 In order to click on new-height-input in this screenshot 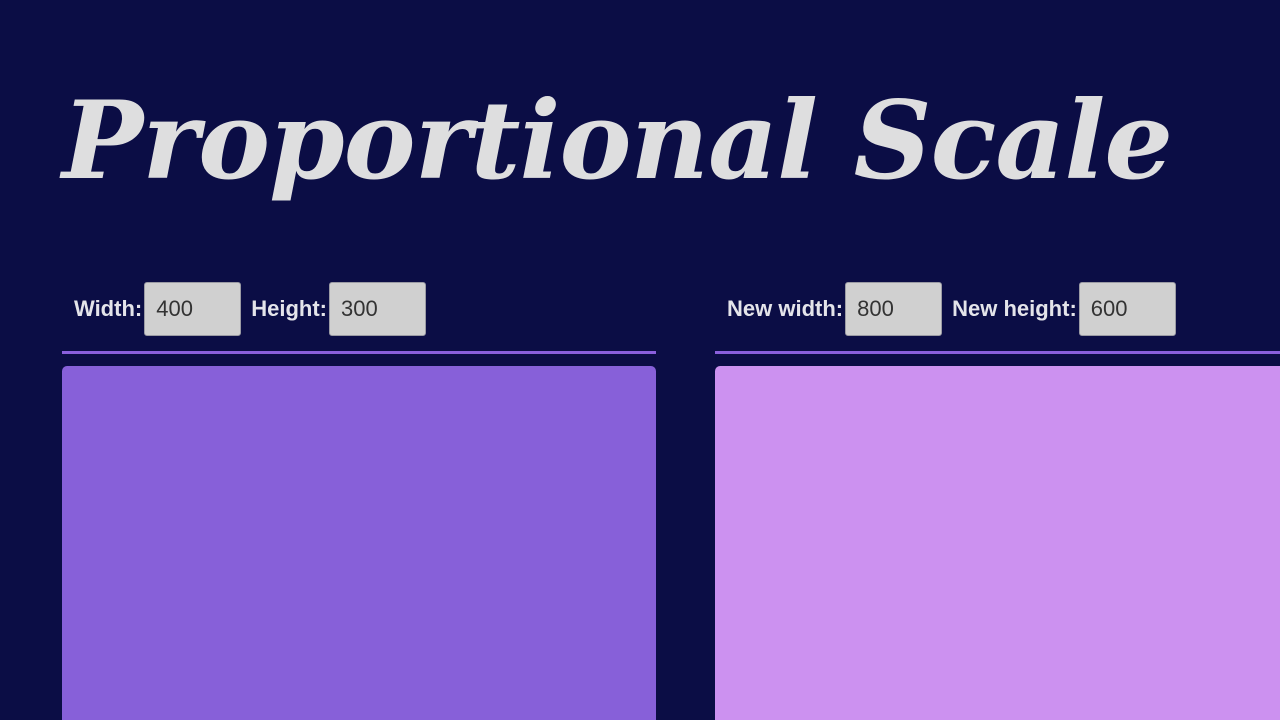, I will do `click(1127, 309)`.